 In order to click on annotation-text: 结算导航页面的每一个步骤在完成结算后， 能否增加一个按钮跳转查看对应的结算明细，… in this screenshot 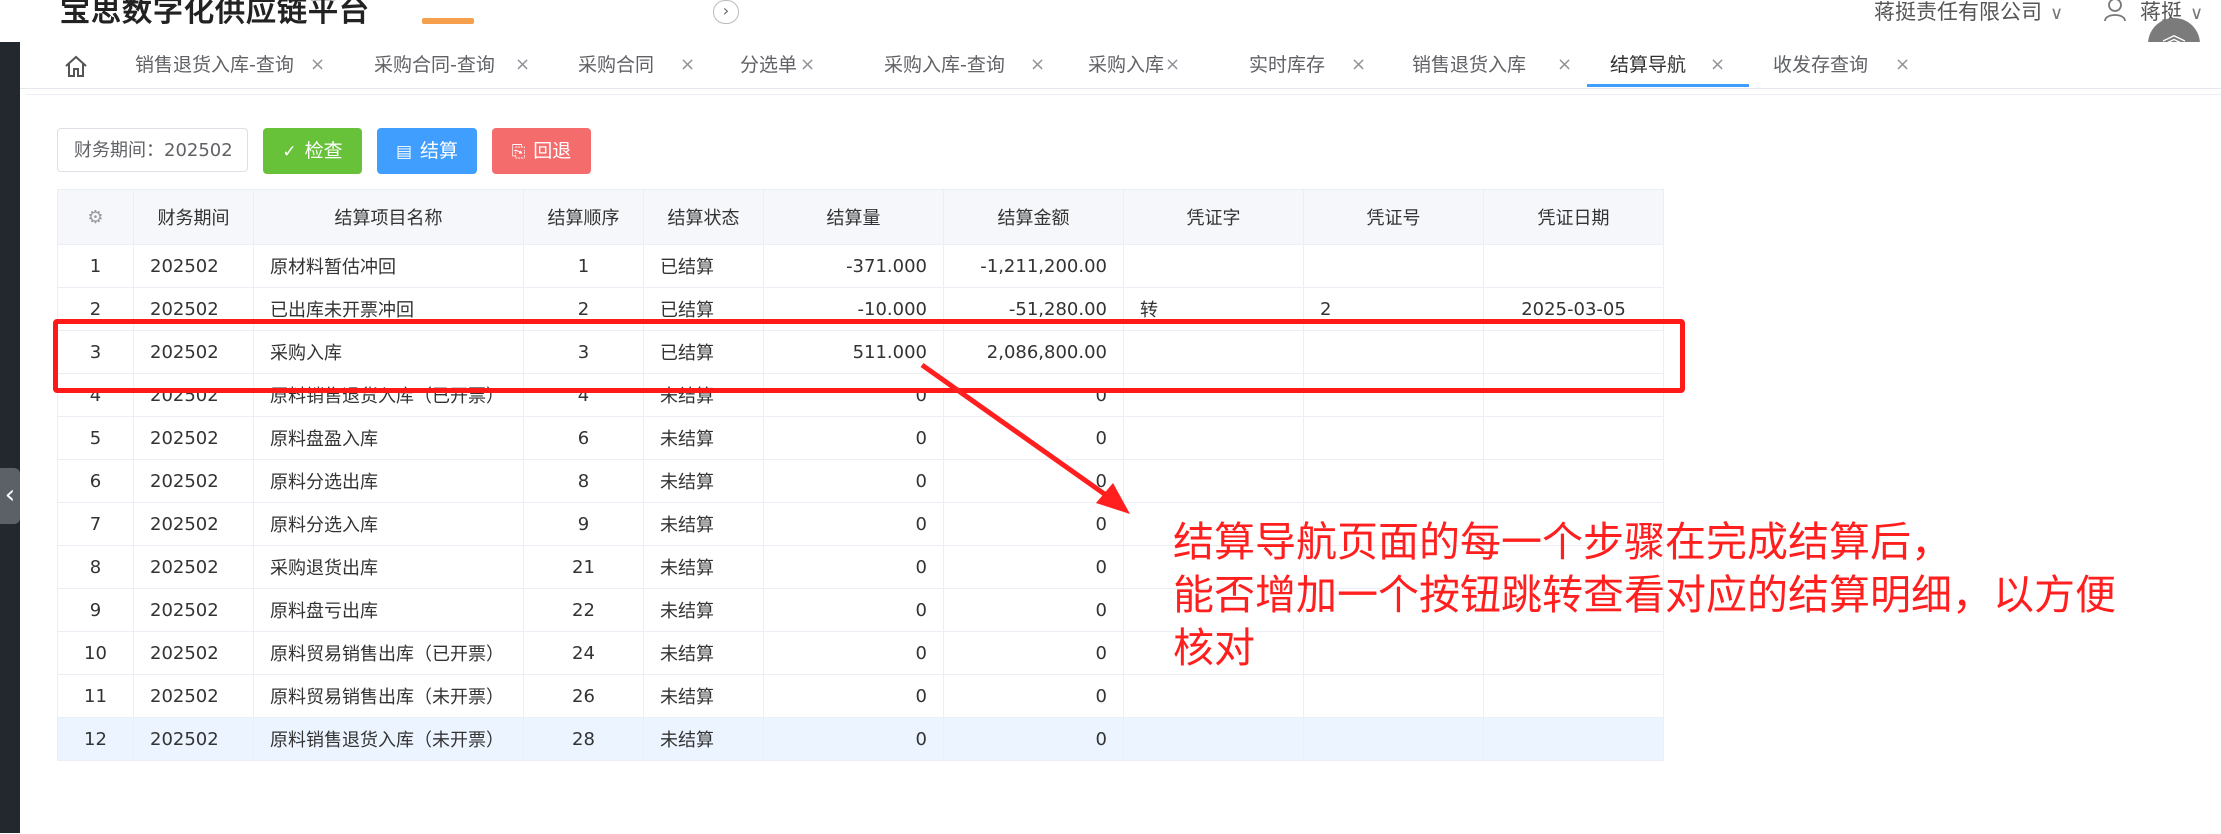, I will do `click(1644, 595)`.